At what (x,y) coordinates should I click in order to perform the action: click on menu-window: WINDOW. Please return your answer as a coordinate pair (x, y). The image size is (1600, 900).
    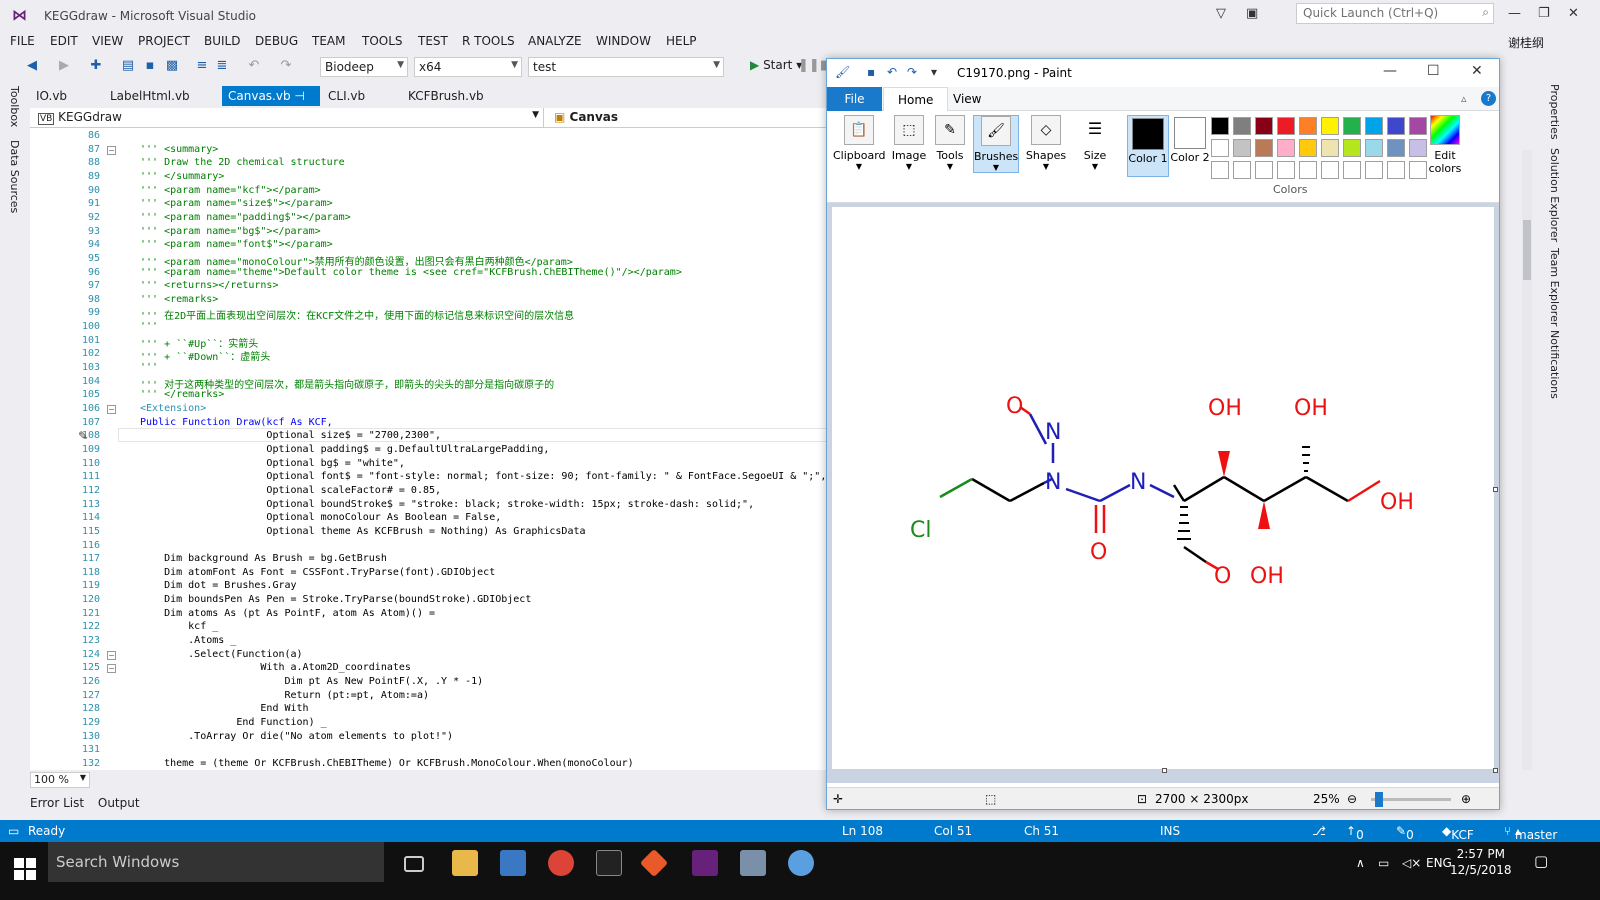
    Looking at the image, I should click on (623, 41).